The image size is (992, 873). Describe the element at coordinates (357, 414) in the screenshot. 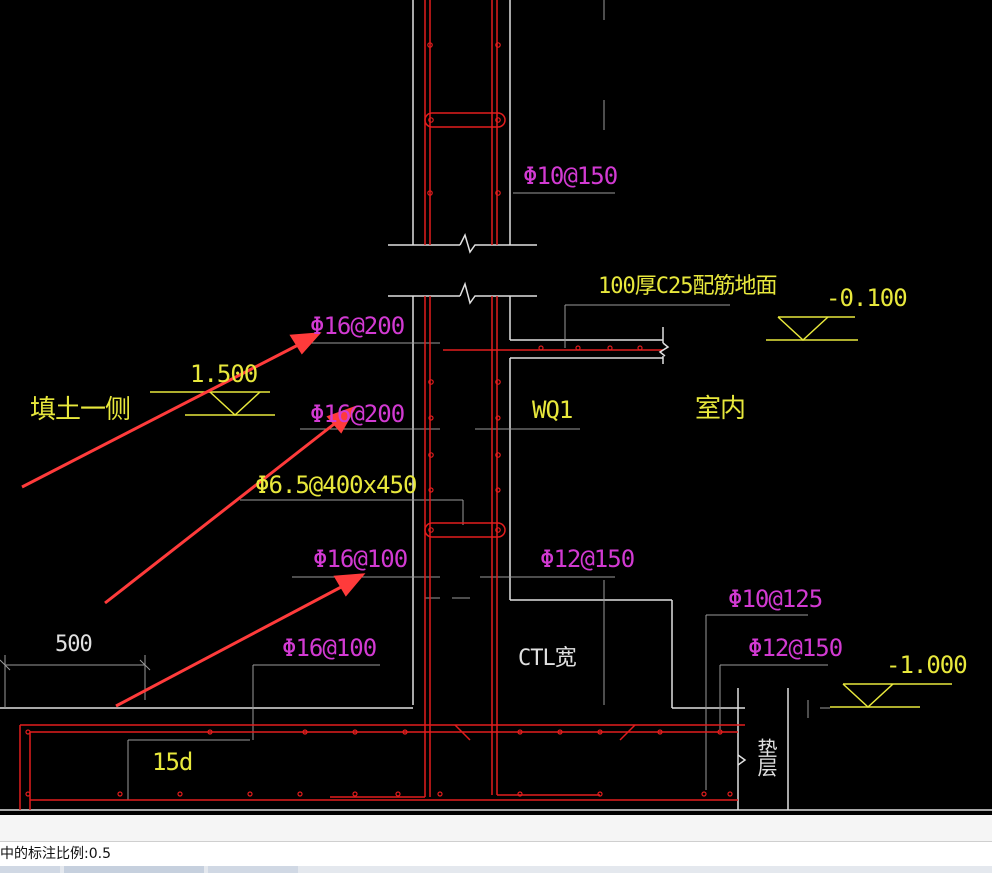

I see `rebar-label-phi16-200-b: Φ16@200` at that location.